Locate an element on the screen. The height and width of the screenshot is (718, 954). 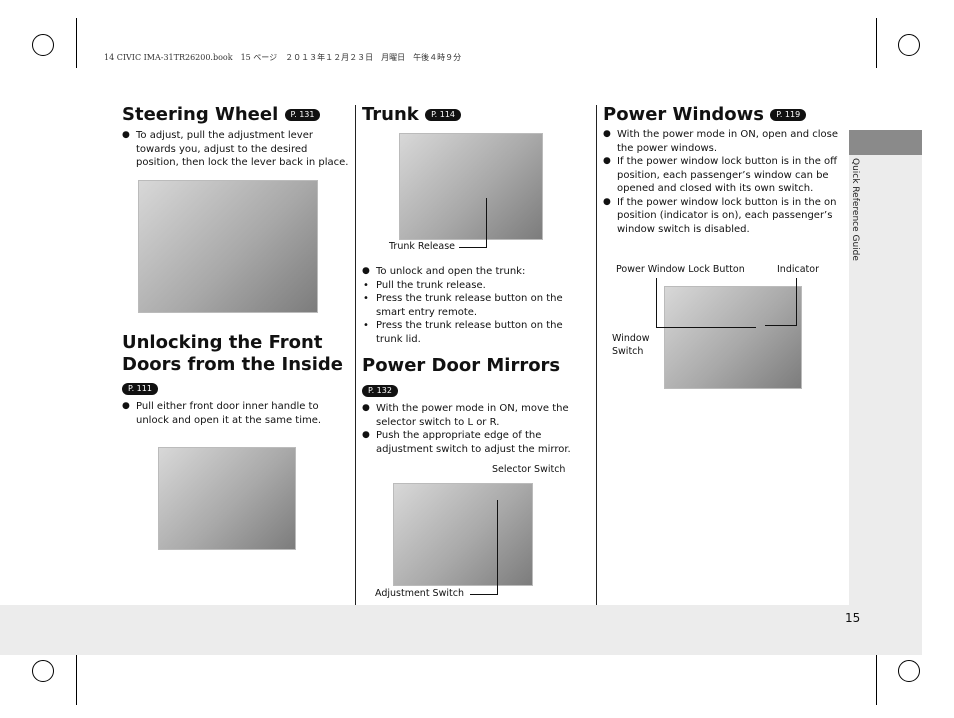
sub-bullet: Pull the trunk release. is located at coordinates (477, 286).